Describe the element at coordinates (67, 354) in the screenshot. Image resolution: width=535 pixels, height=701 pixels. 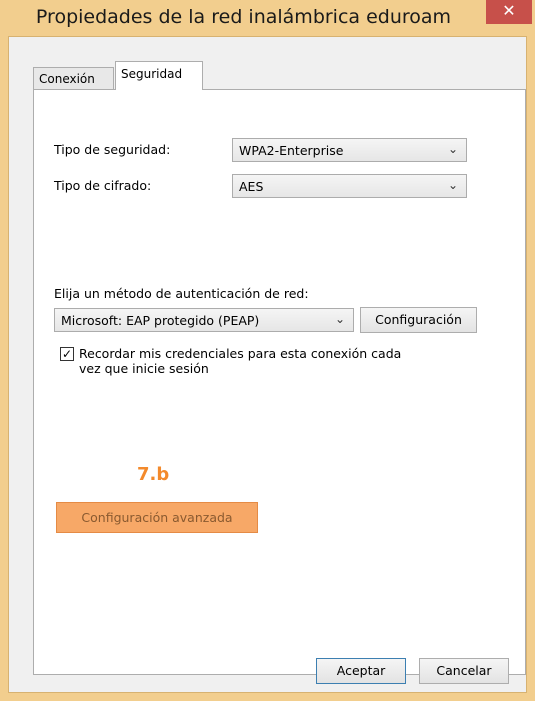
I see `remember-credentials-checkbox: ✓` at that location.